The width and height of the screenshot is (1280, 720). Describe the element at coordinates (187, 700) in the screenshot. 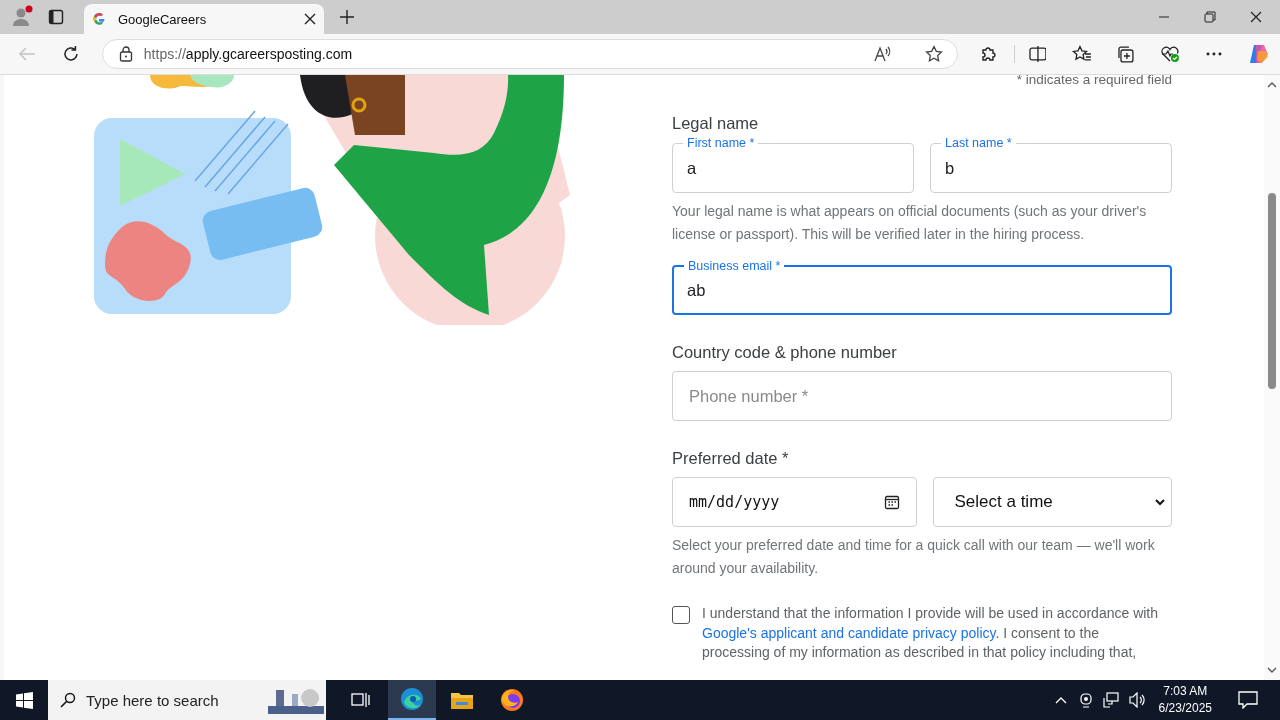

I see `taskbar-search-field: Type here to search` at that location.